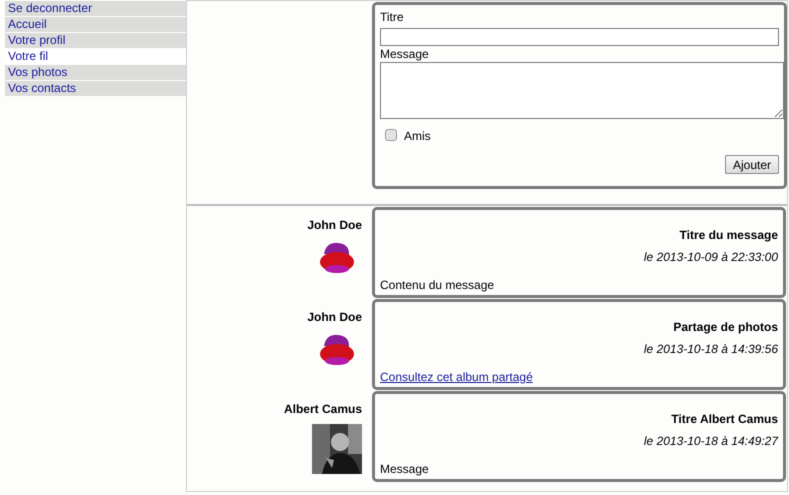  What do you see at coordinates (95, 8) in the screenshot?
I see `nav-link: Se deconnecter` at bounding box center [95, 8].